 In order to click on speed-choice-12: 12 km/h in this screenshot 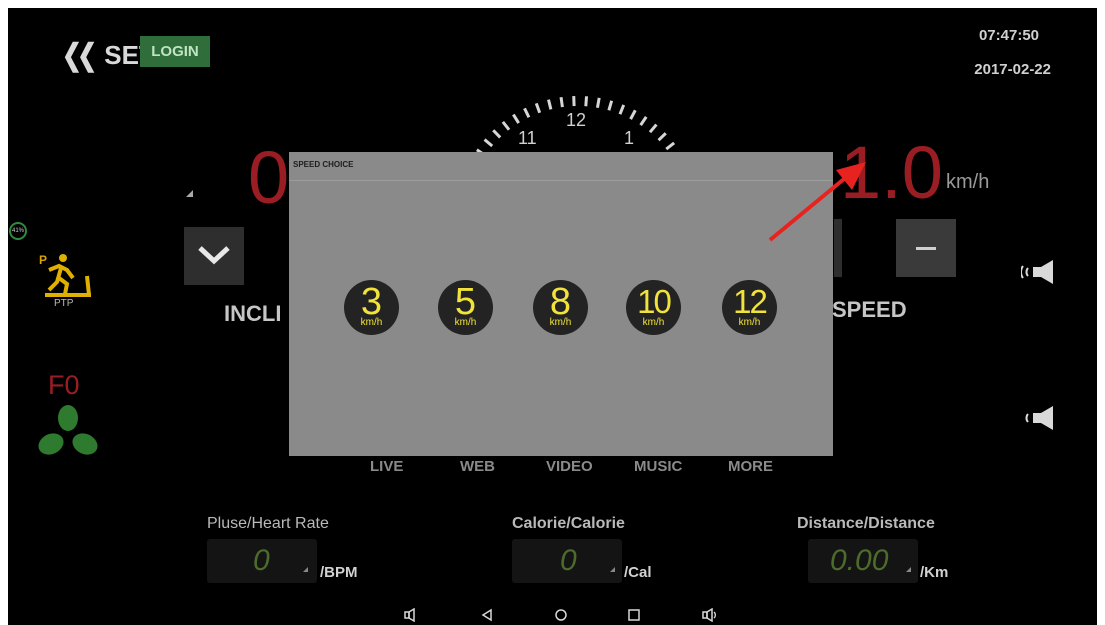, I will do `click(749, 307)`.